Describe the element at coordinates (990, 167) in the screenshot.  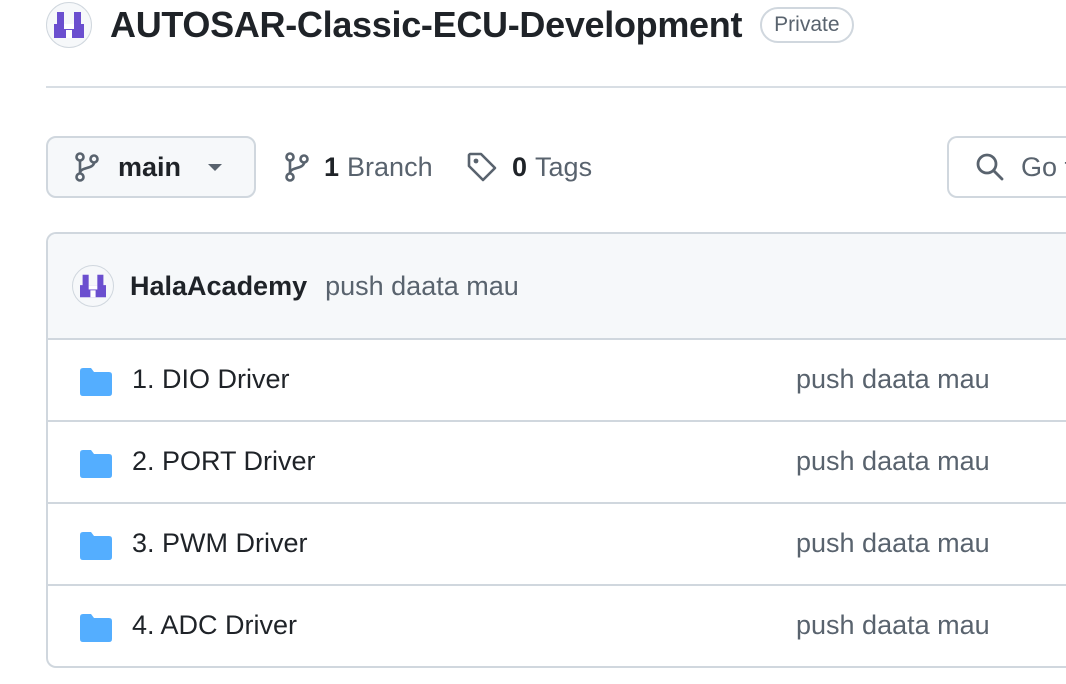
I see `search-icon` at that location.